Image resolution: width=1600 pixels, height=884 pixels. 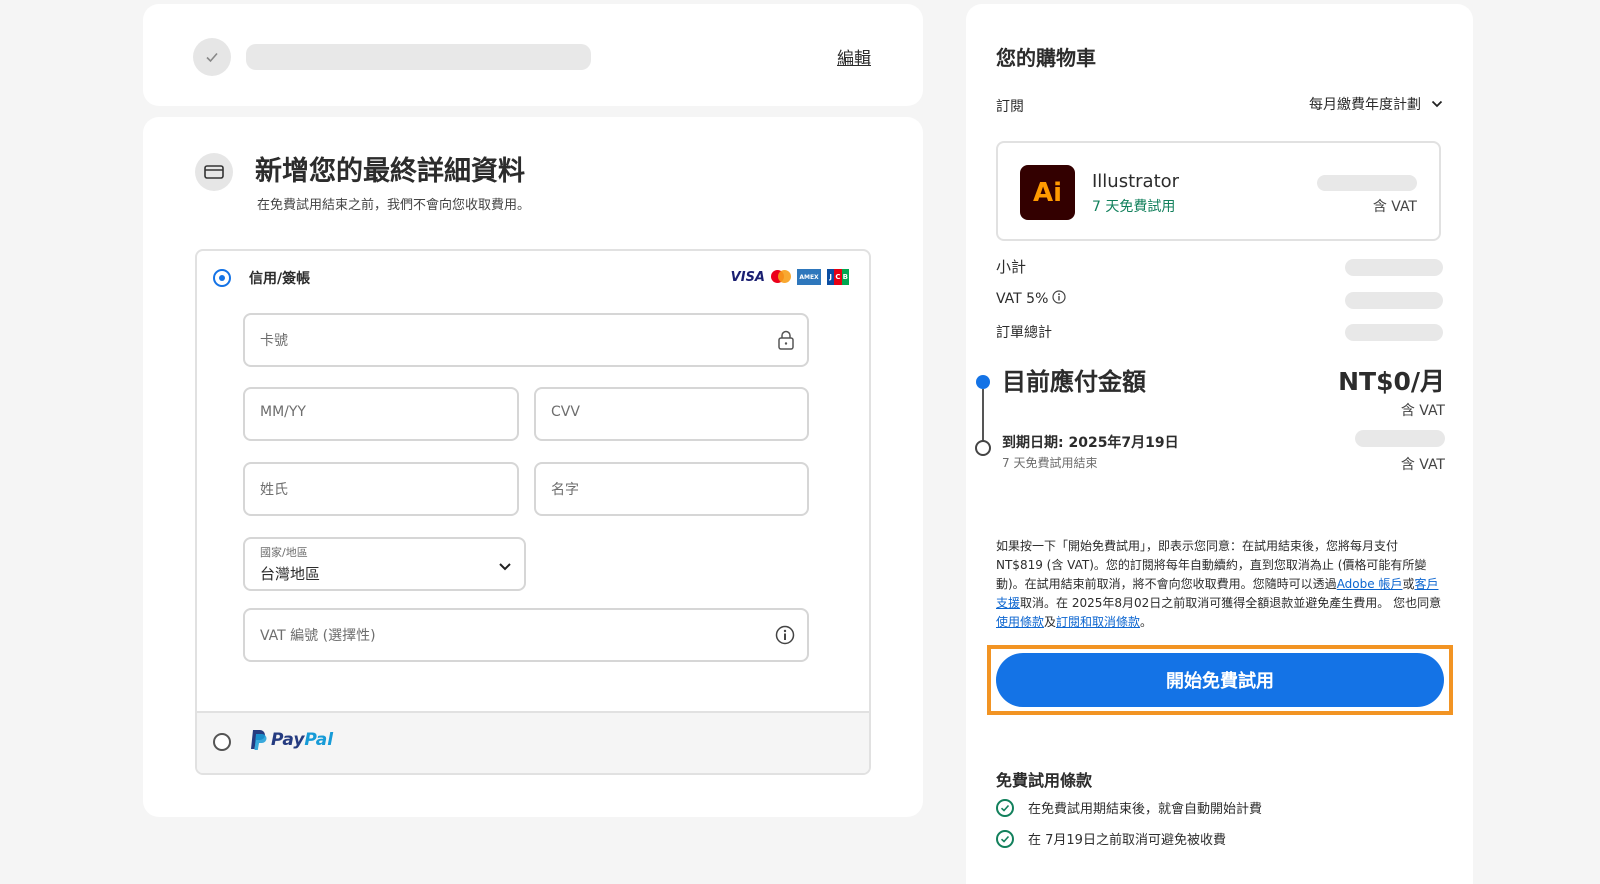 I want to click on terms-text-4: 及, so click(x=1050, y=622).